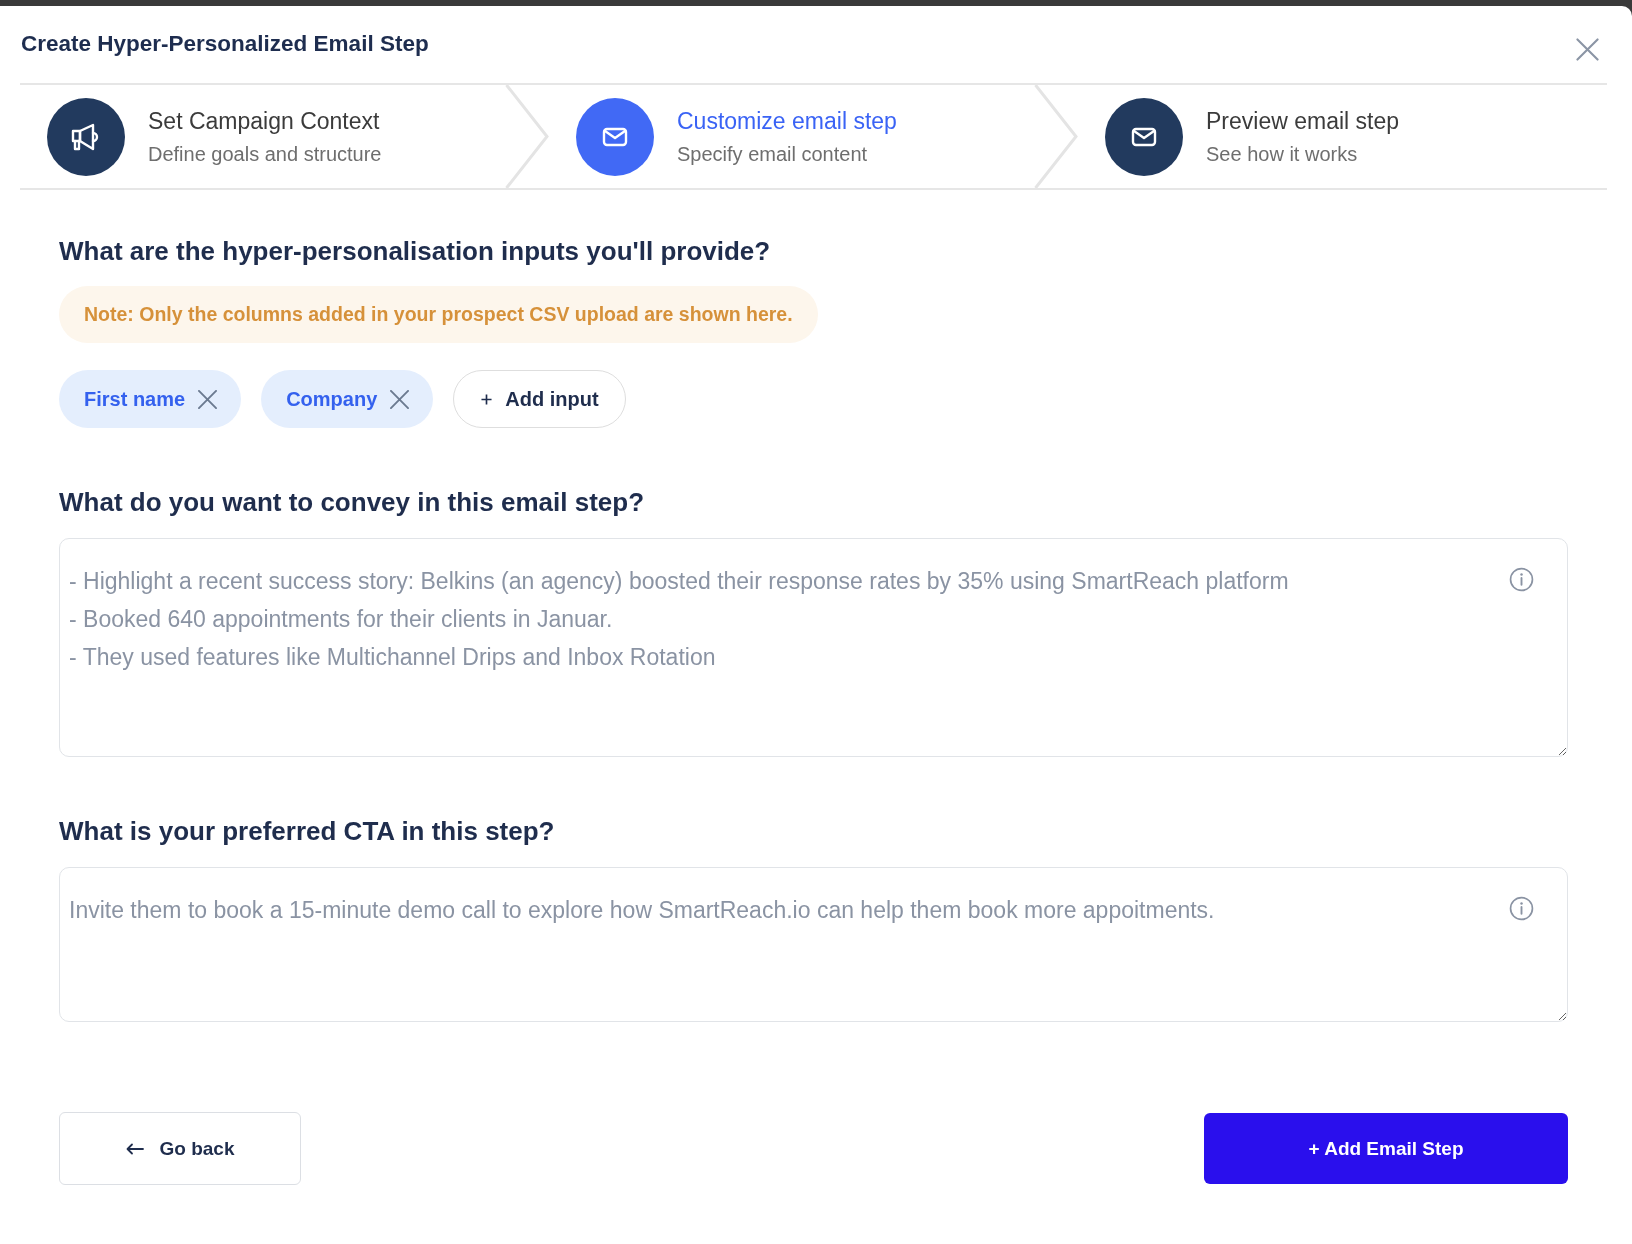 The height and width of the screenshot is (1244, 1632). Describe the element at coordinates (180, 1148) in the screenshot. I see `go-back-button: Go back` at that location.